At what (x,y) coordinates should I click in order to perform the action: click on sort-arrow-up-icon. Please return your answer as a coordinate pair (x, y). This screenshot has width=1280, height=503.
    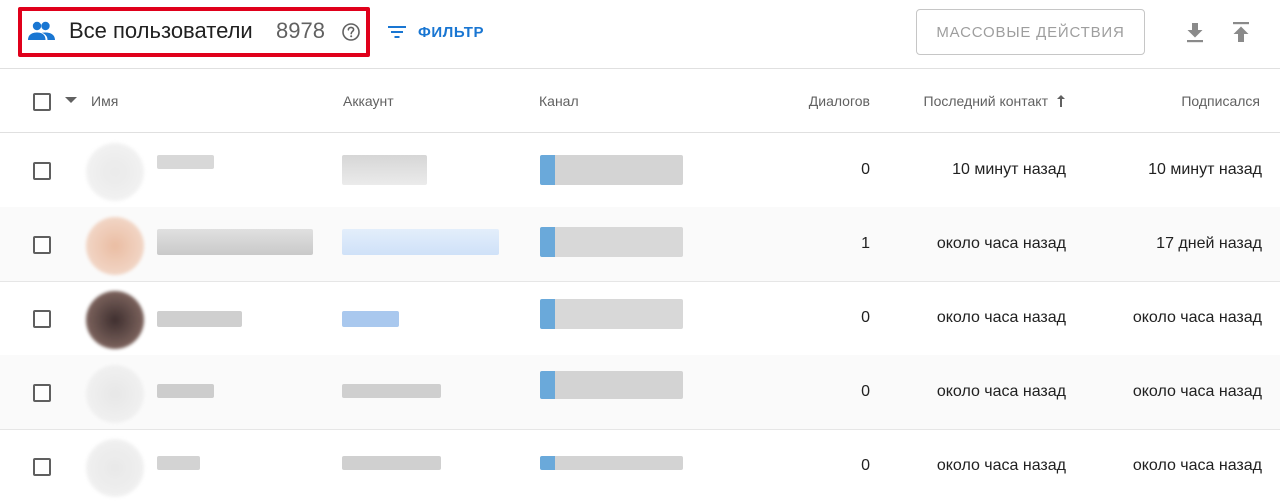
    Looking at the image, I should click on (1061, 101).